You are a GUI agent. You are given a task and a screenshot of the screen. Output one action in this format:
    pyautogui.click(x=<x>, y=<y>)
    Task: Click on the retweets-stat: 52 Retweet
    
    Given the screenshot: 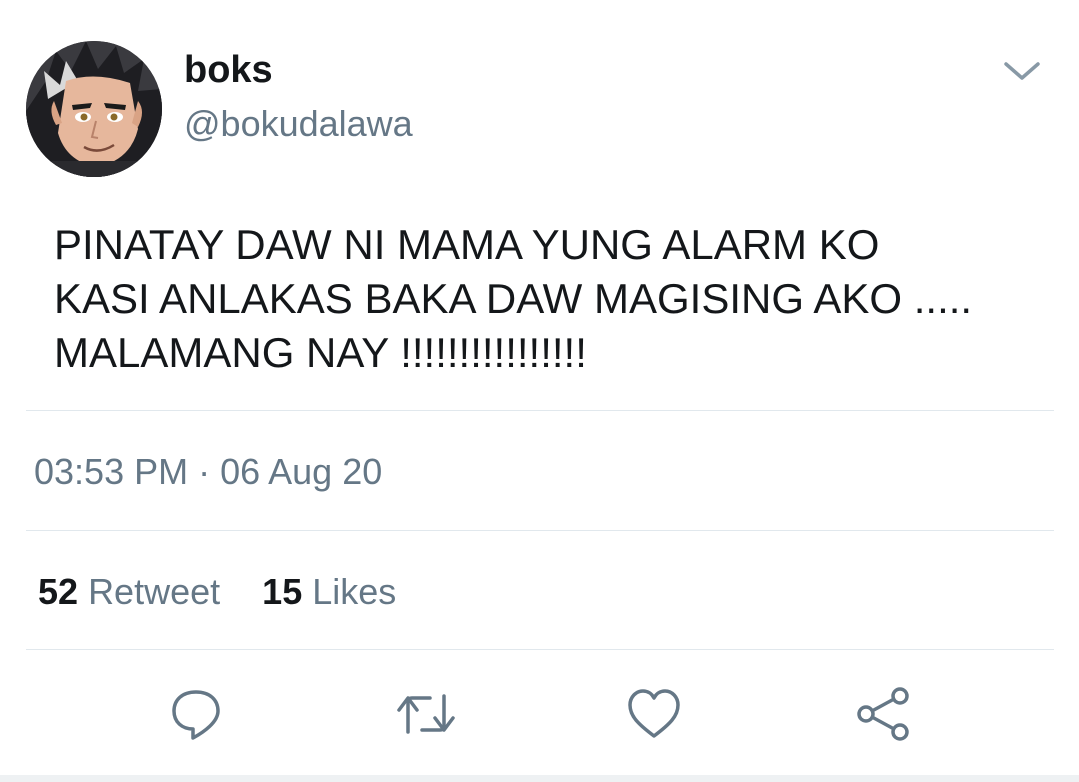 What is the action you would take?
    pyautogui.click(x=134, y=591)
    